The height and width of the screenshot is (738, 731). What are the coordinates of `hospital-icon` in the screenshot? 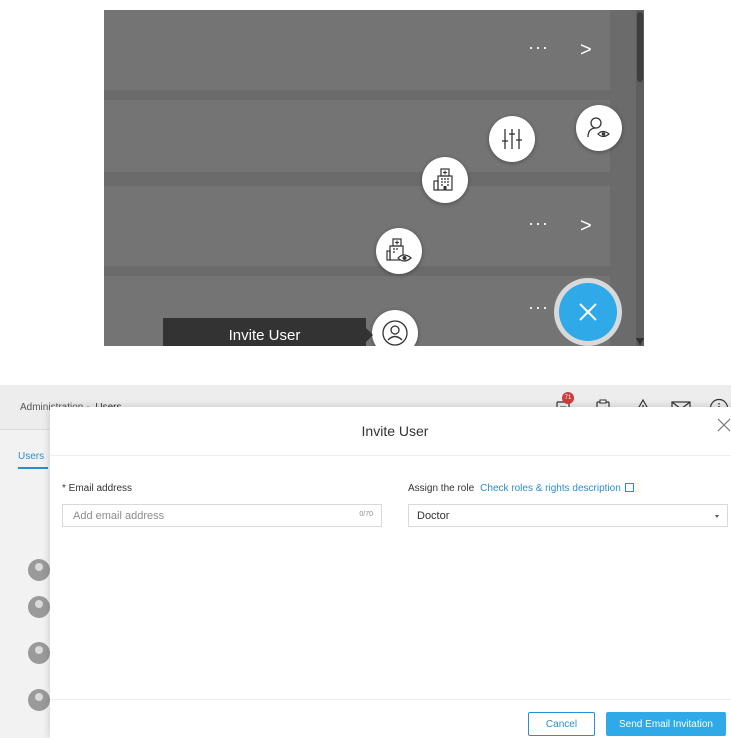 It's located at (443, 179).